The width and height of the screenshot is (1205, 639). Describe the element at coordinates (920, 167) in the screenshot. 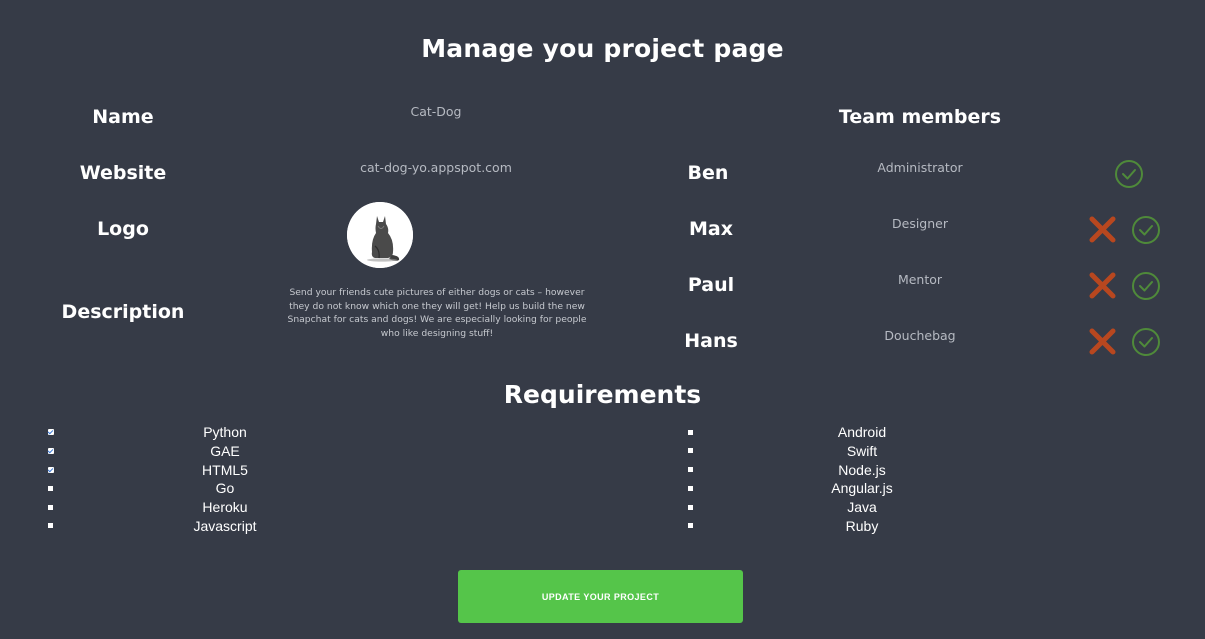

I see `member-role: Administrator` at that location.